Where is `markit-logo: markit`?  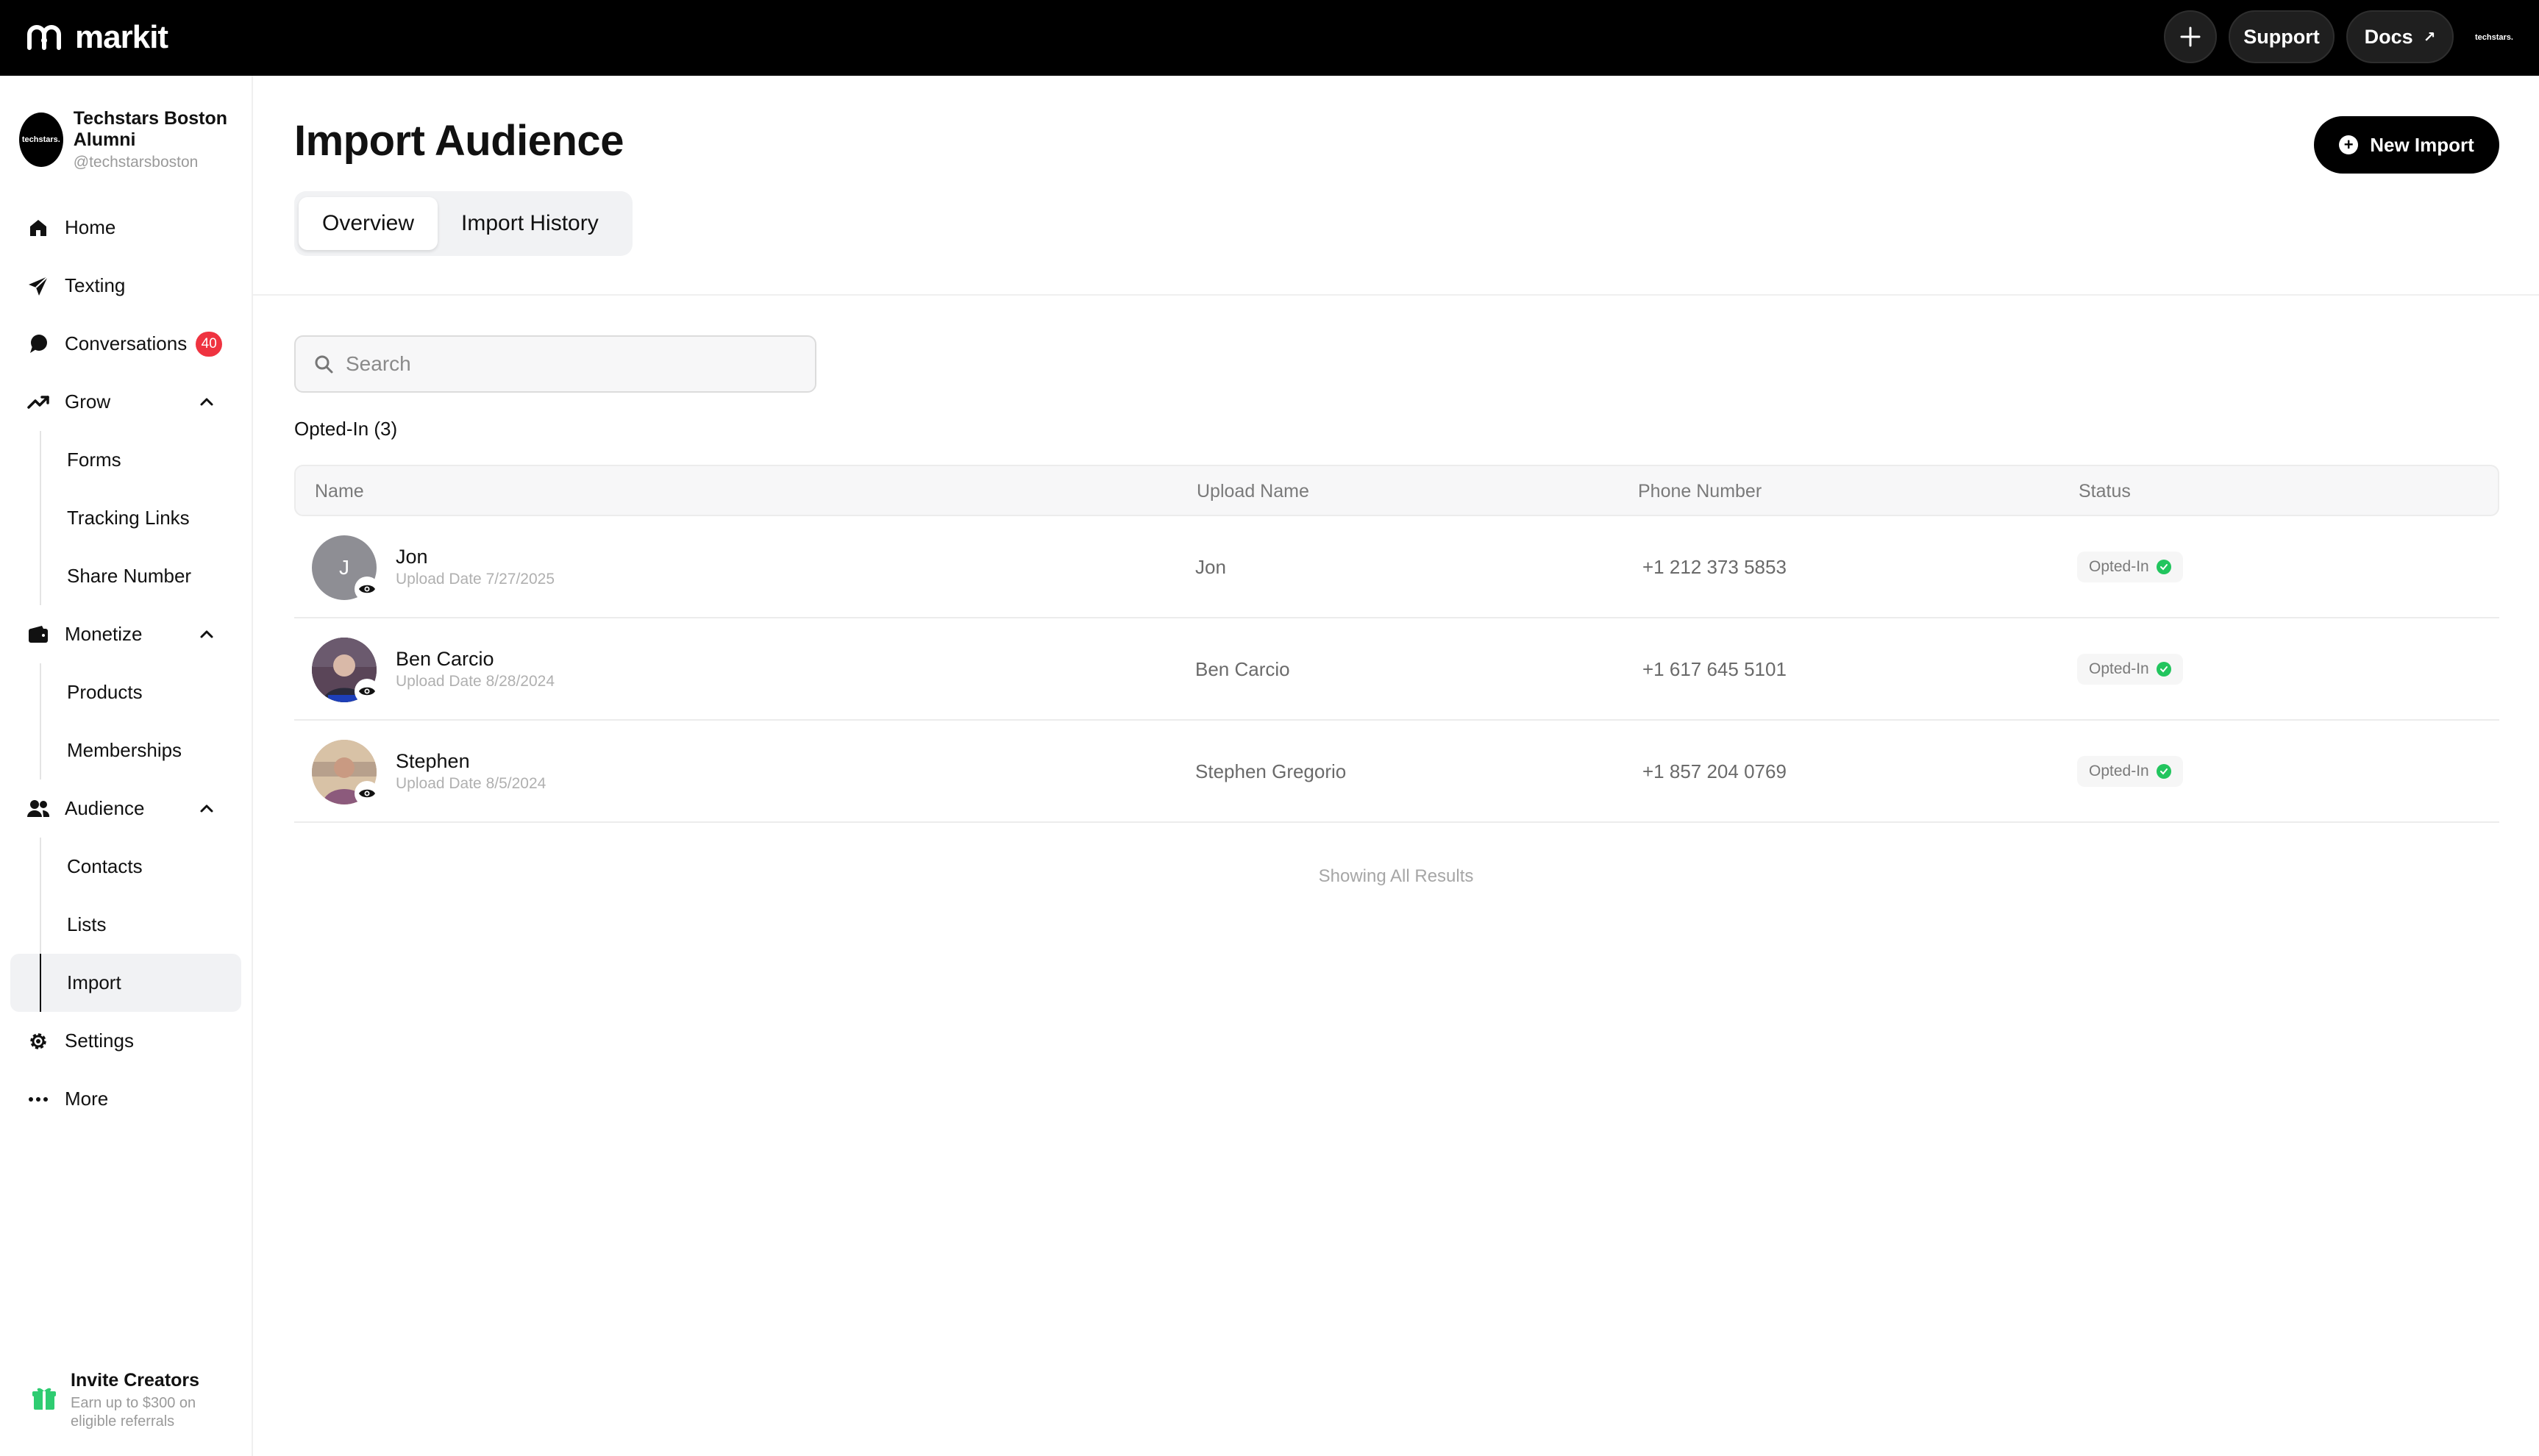
markit-logo: markit is located at coordinates (96, 37).